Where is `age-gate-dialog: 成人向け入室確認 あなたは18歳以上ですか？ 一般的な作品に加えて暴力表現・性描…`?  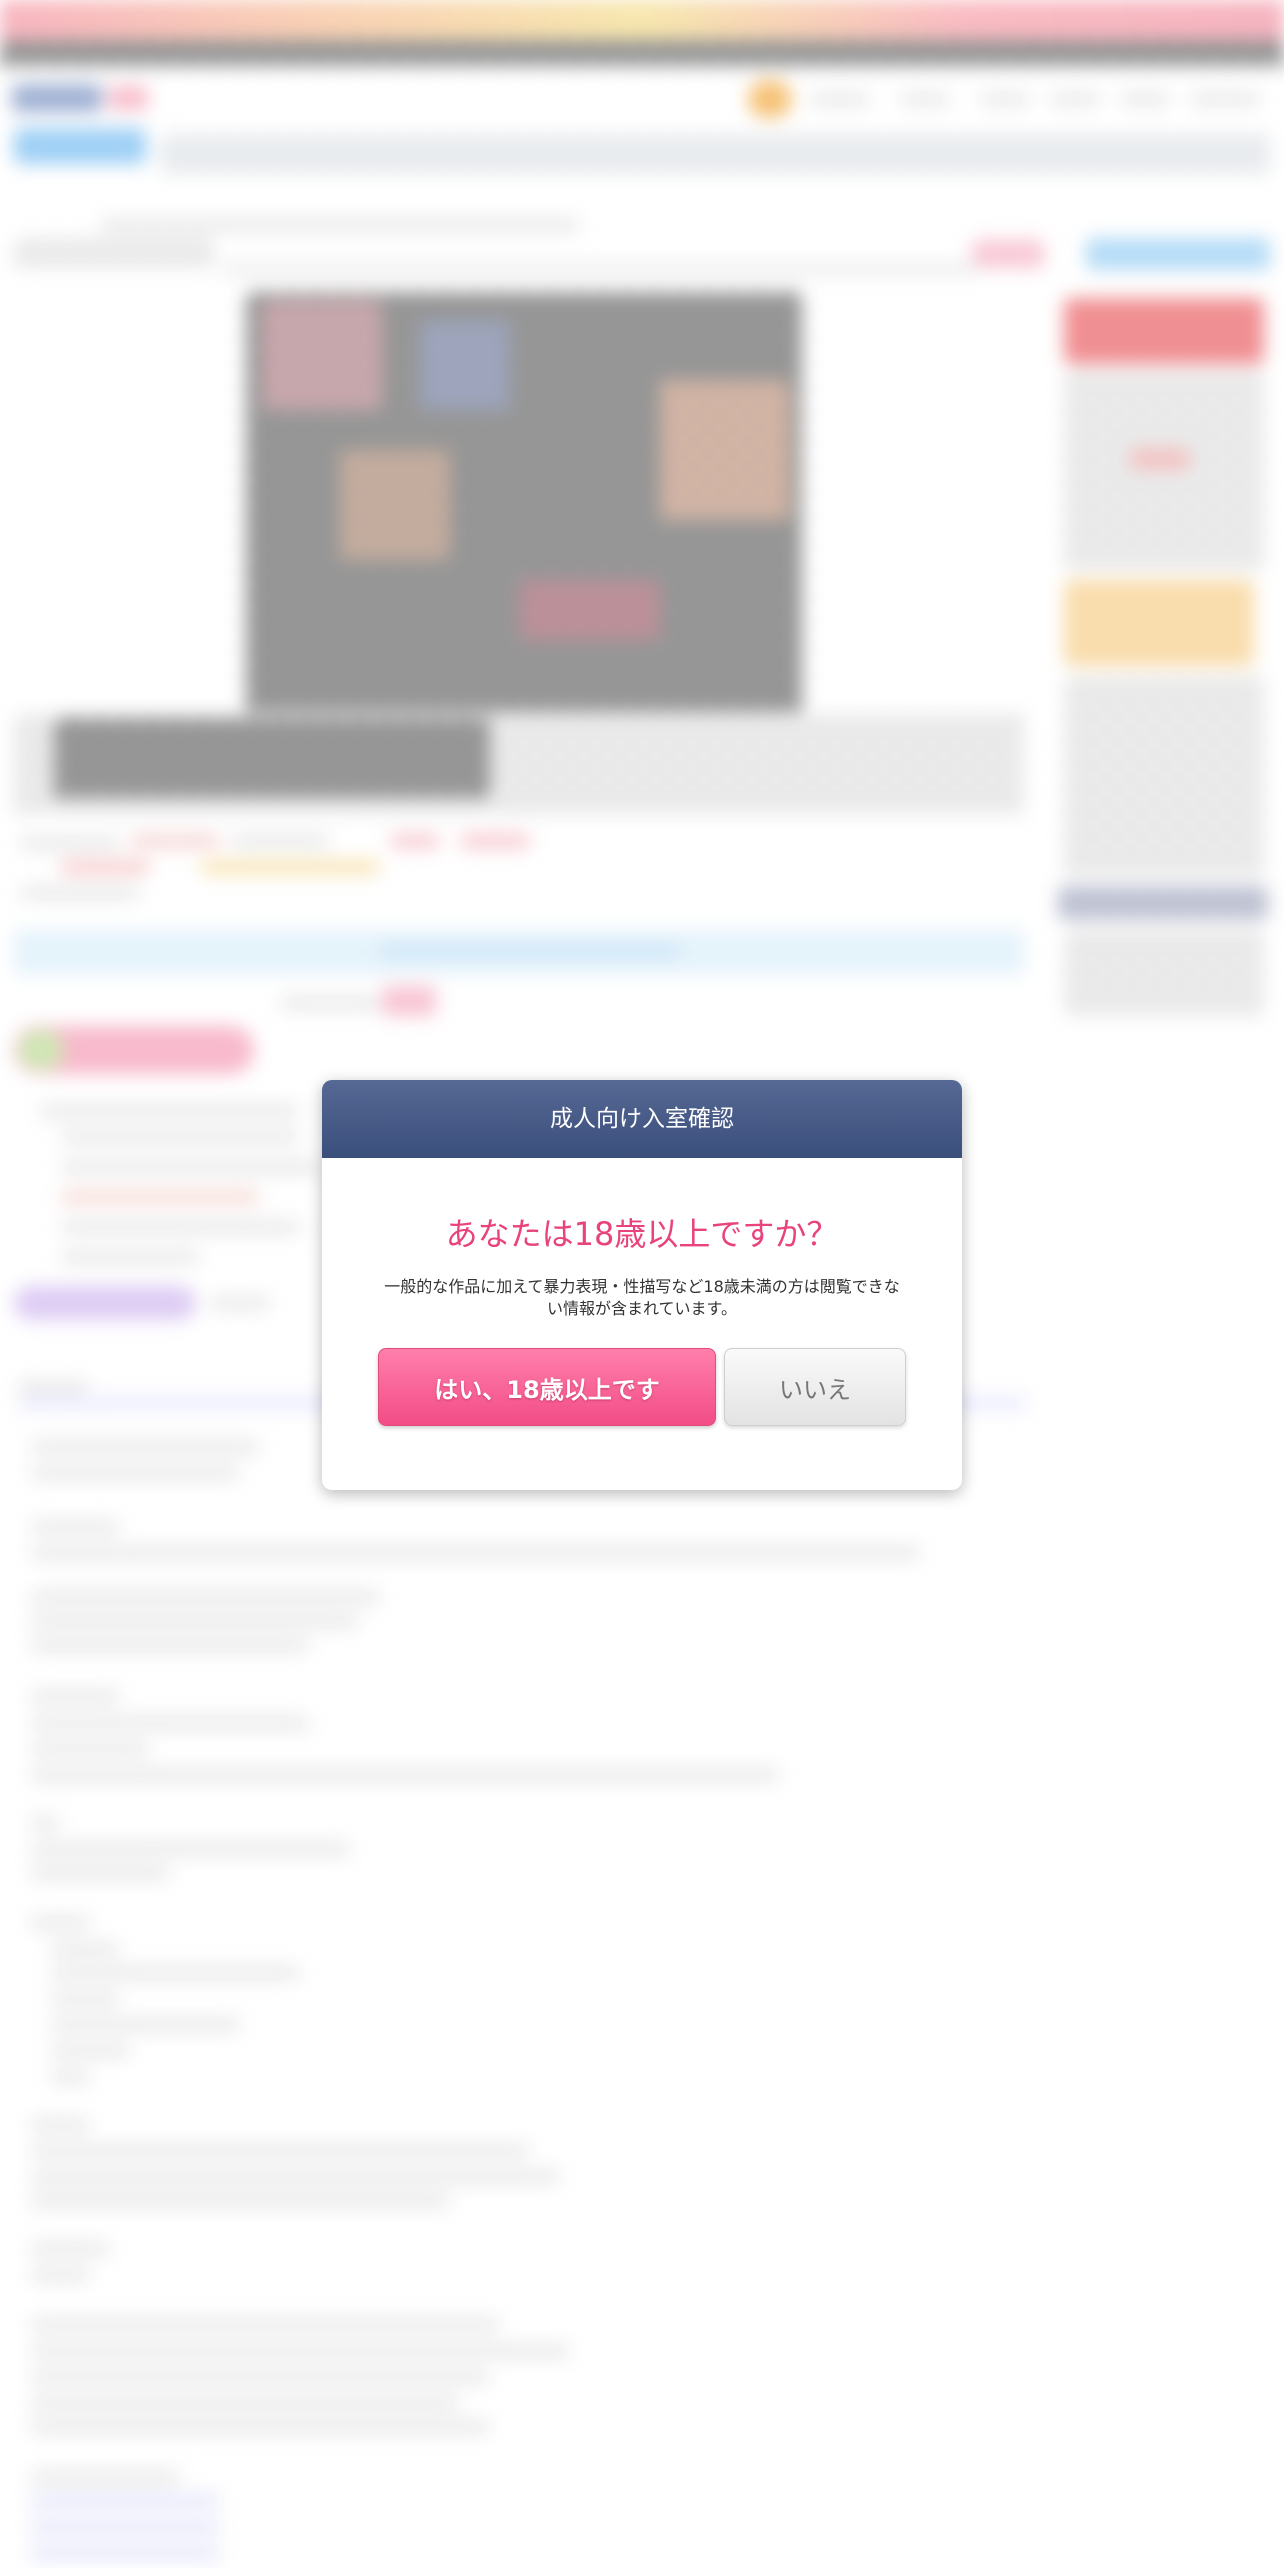 age-gate-dialog: 成人向け入室確認 あなたは18歳以上ですか？ 一般的な作品に加えて暴力表現・性描… is located at coordinates (642, 1285).